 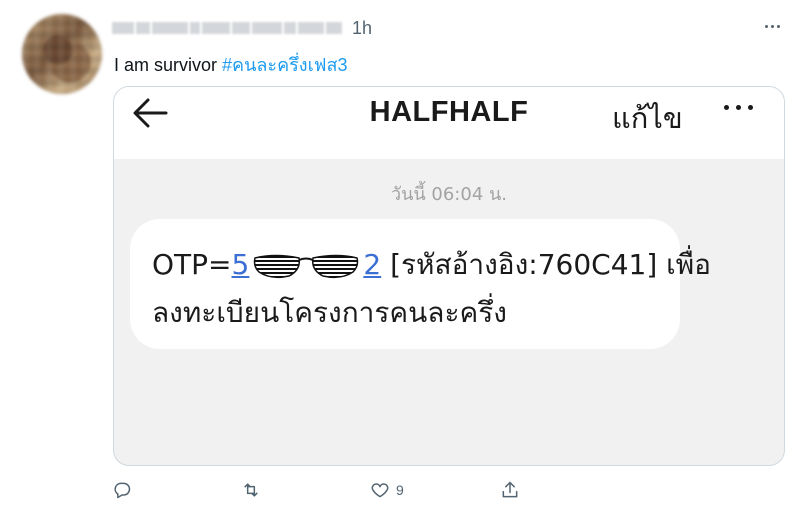 I want to click on tweet-header: 1h, so click(x=242, y=28).